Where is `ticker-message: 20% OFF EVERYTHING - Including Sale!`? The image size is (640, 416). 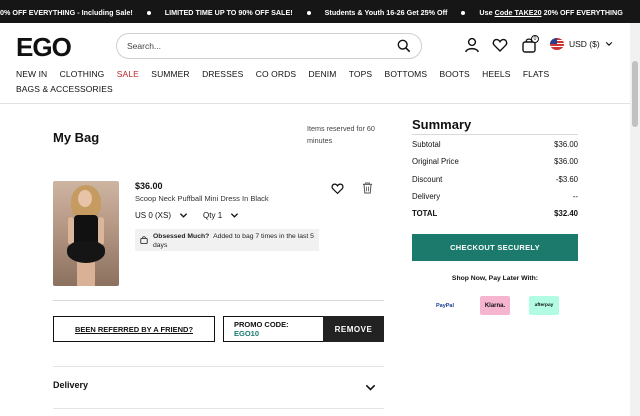 ticker-message: 20% OFF EVERYTHING - Including Sale! is located at coordinates (66, 12).